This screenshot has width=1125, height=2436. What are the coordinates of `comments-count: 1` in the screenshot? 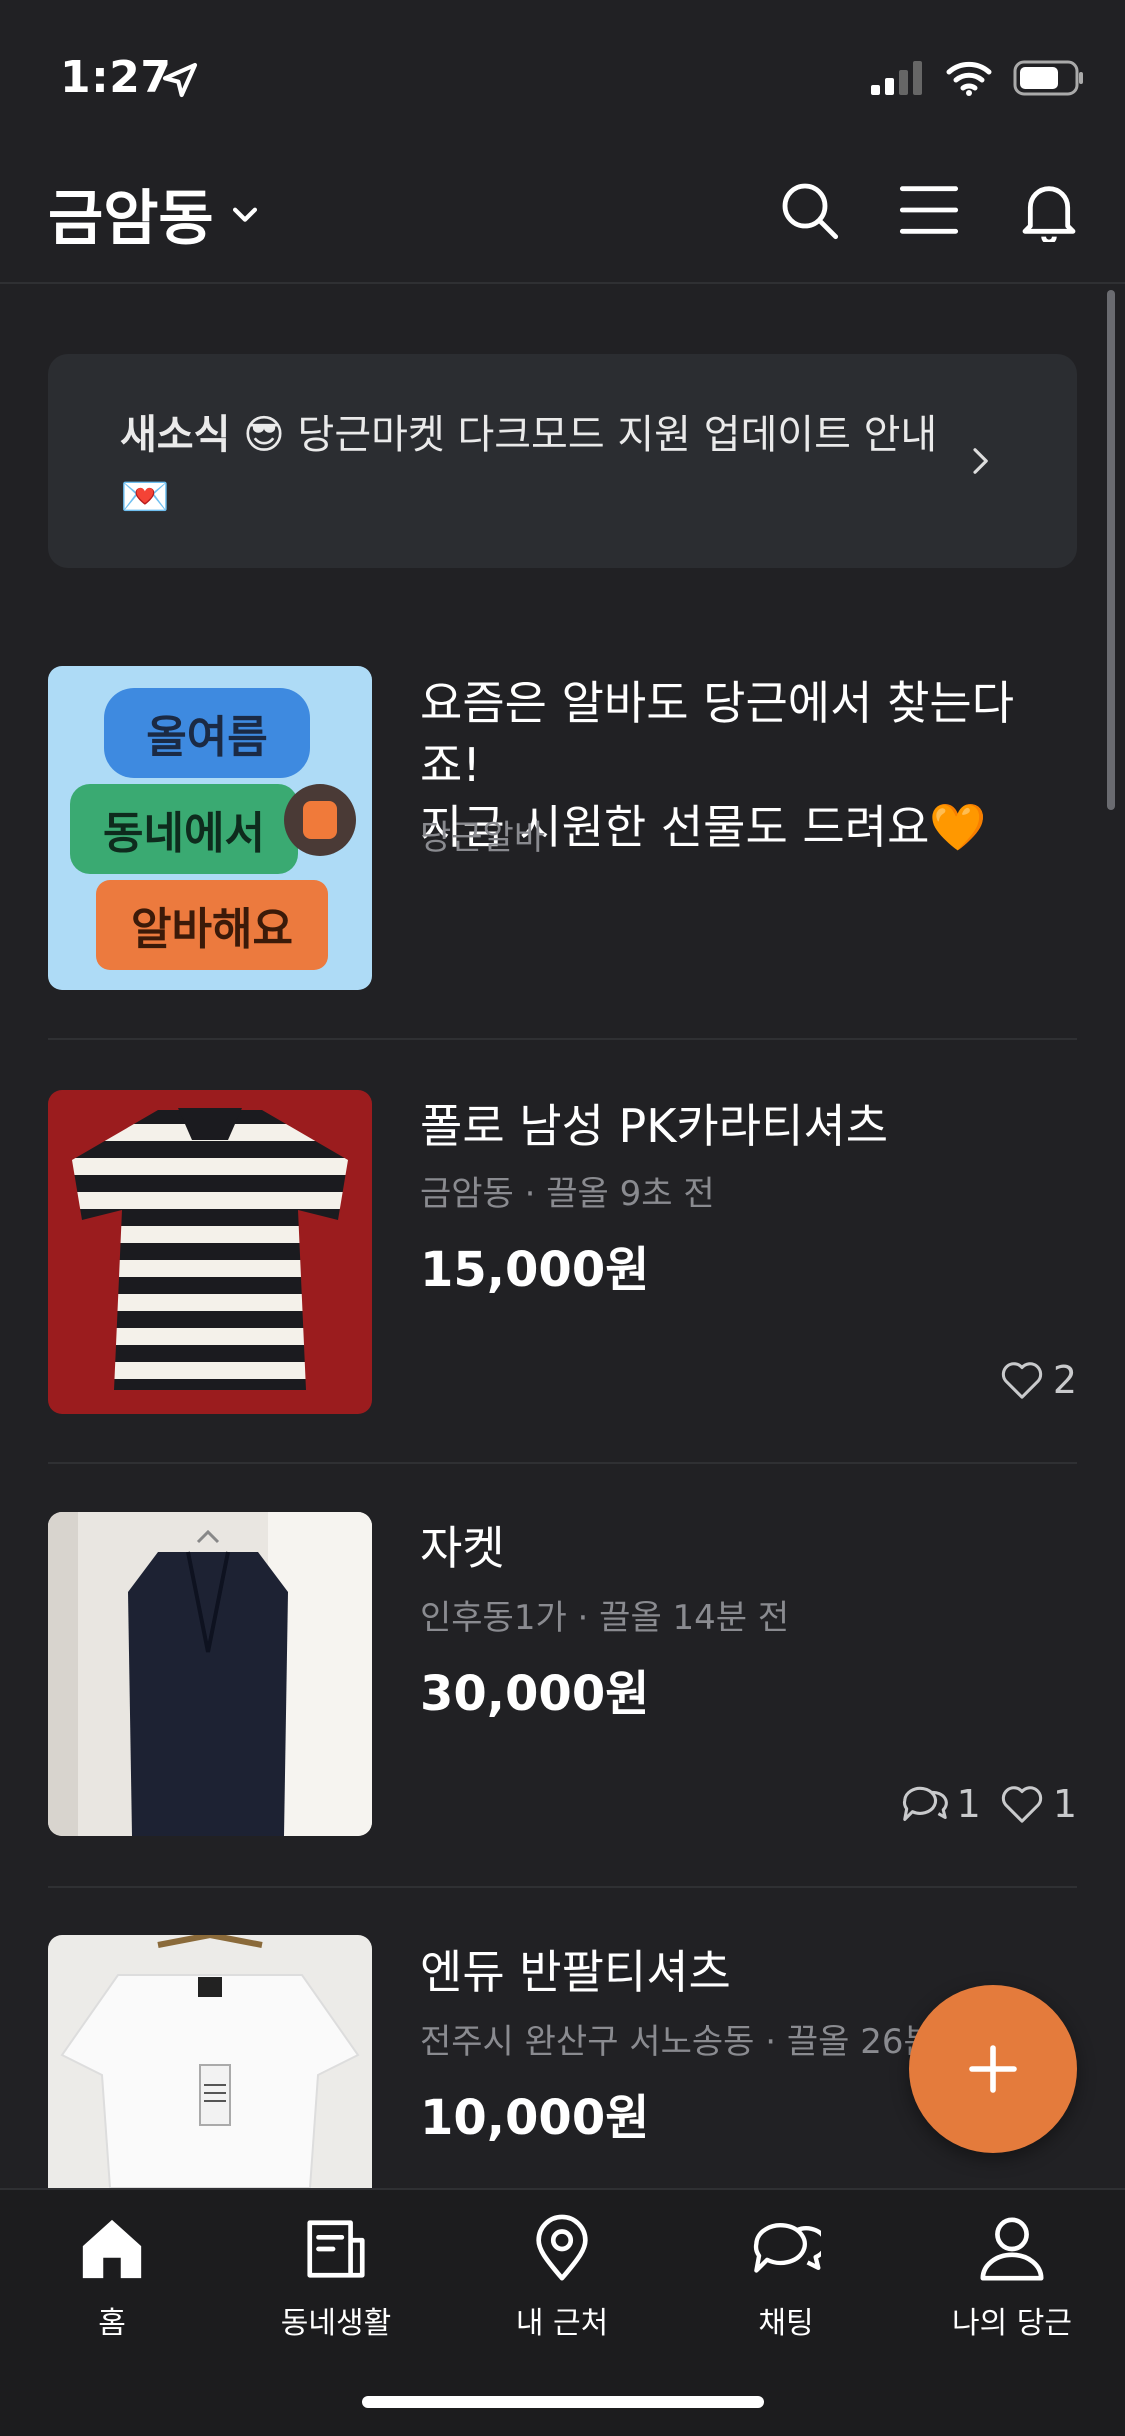 It's located at (940, 1804).